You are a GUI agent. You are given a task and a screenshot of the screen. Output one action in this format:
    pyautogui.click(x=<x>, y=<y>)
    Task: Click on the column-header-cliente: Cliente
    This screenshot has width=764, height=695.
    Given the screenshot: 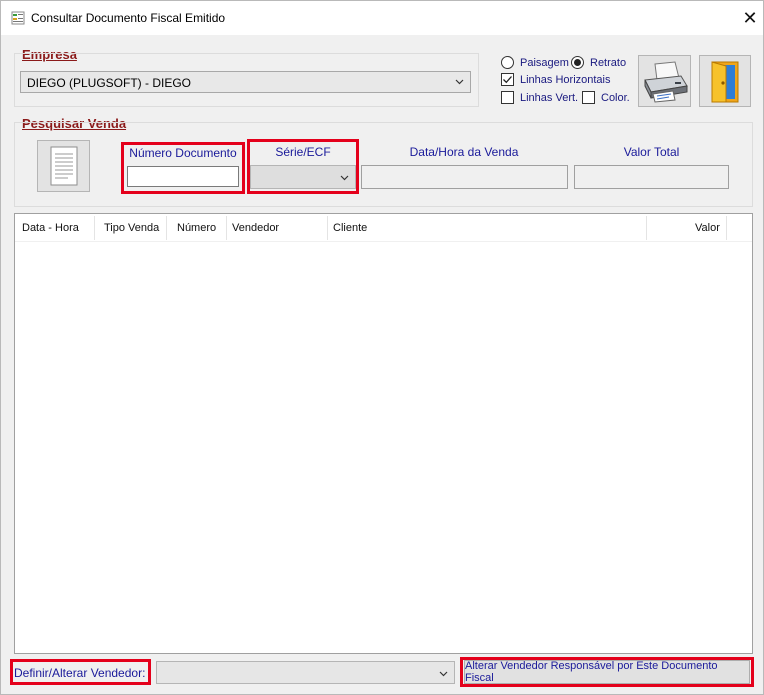 What is the action you would take?
    pyautogui.click(x=350, y=228)
    